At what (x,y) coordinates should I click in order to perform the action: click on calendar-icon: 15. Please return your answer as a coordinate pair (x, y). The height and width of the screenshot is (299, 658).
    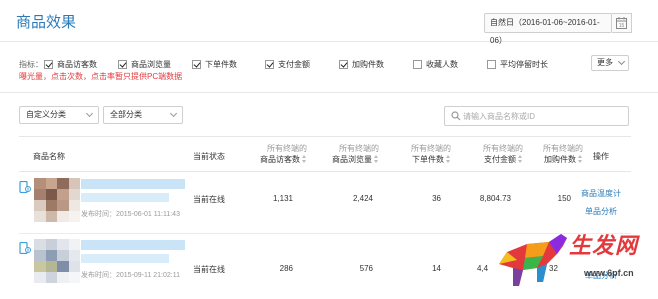
    Looking at the image, I should click on (621, 23).